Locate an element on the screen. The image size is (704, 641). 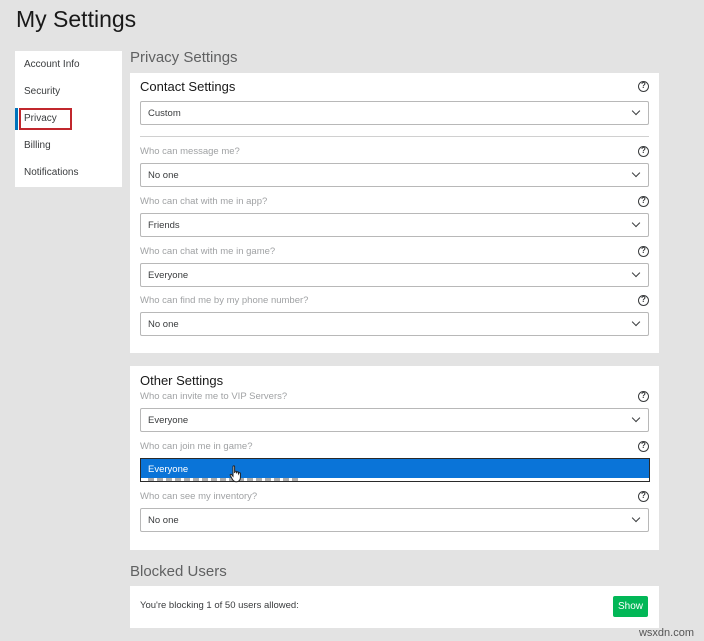
nav-item-account-info: Account Info is located at coordinates (68, 65).